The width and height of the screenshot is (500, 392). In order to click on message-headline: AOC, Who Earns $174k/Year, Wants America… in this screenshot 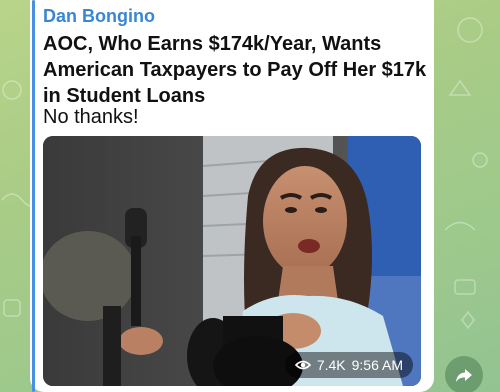, I will do `click(235, 70)`.